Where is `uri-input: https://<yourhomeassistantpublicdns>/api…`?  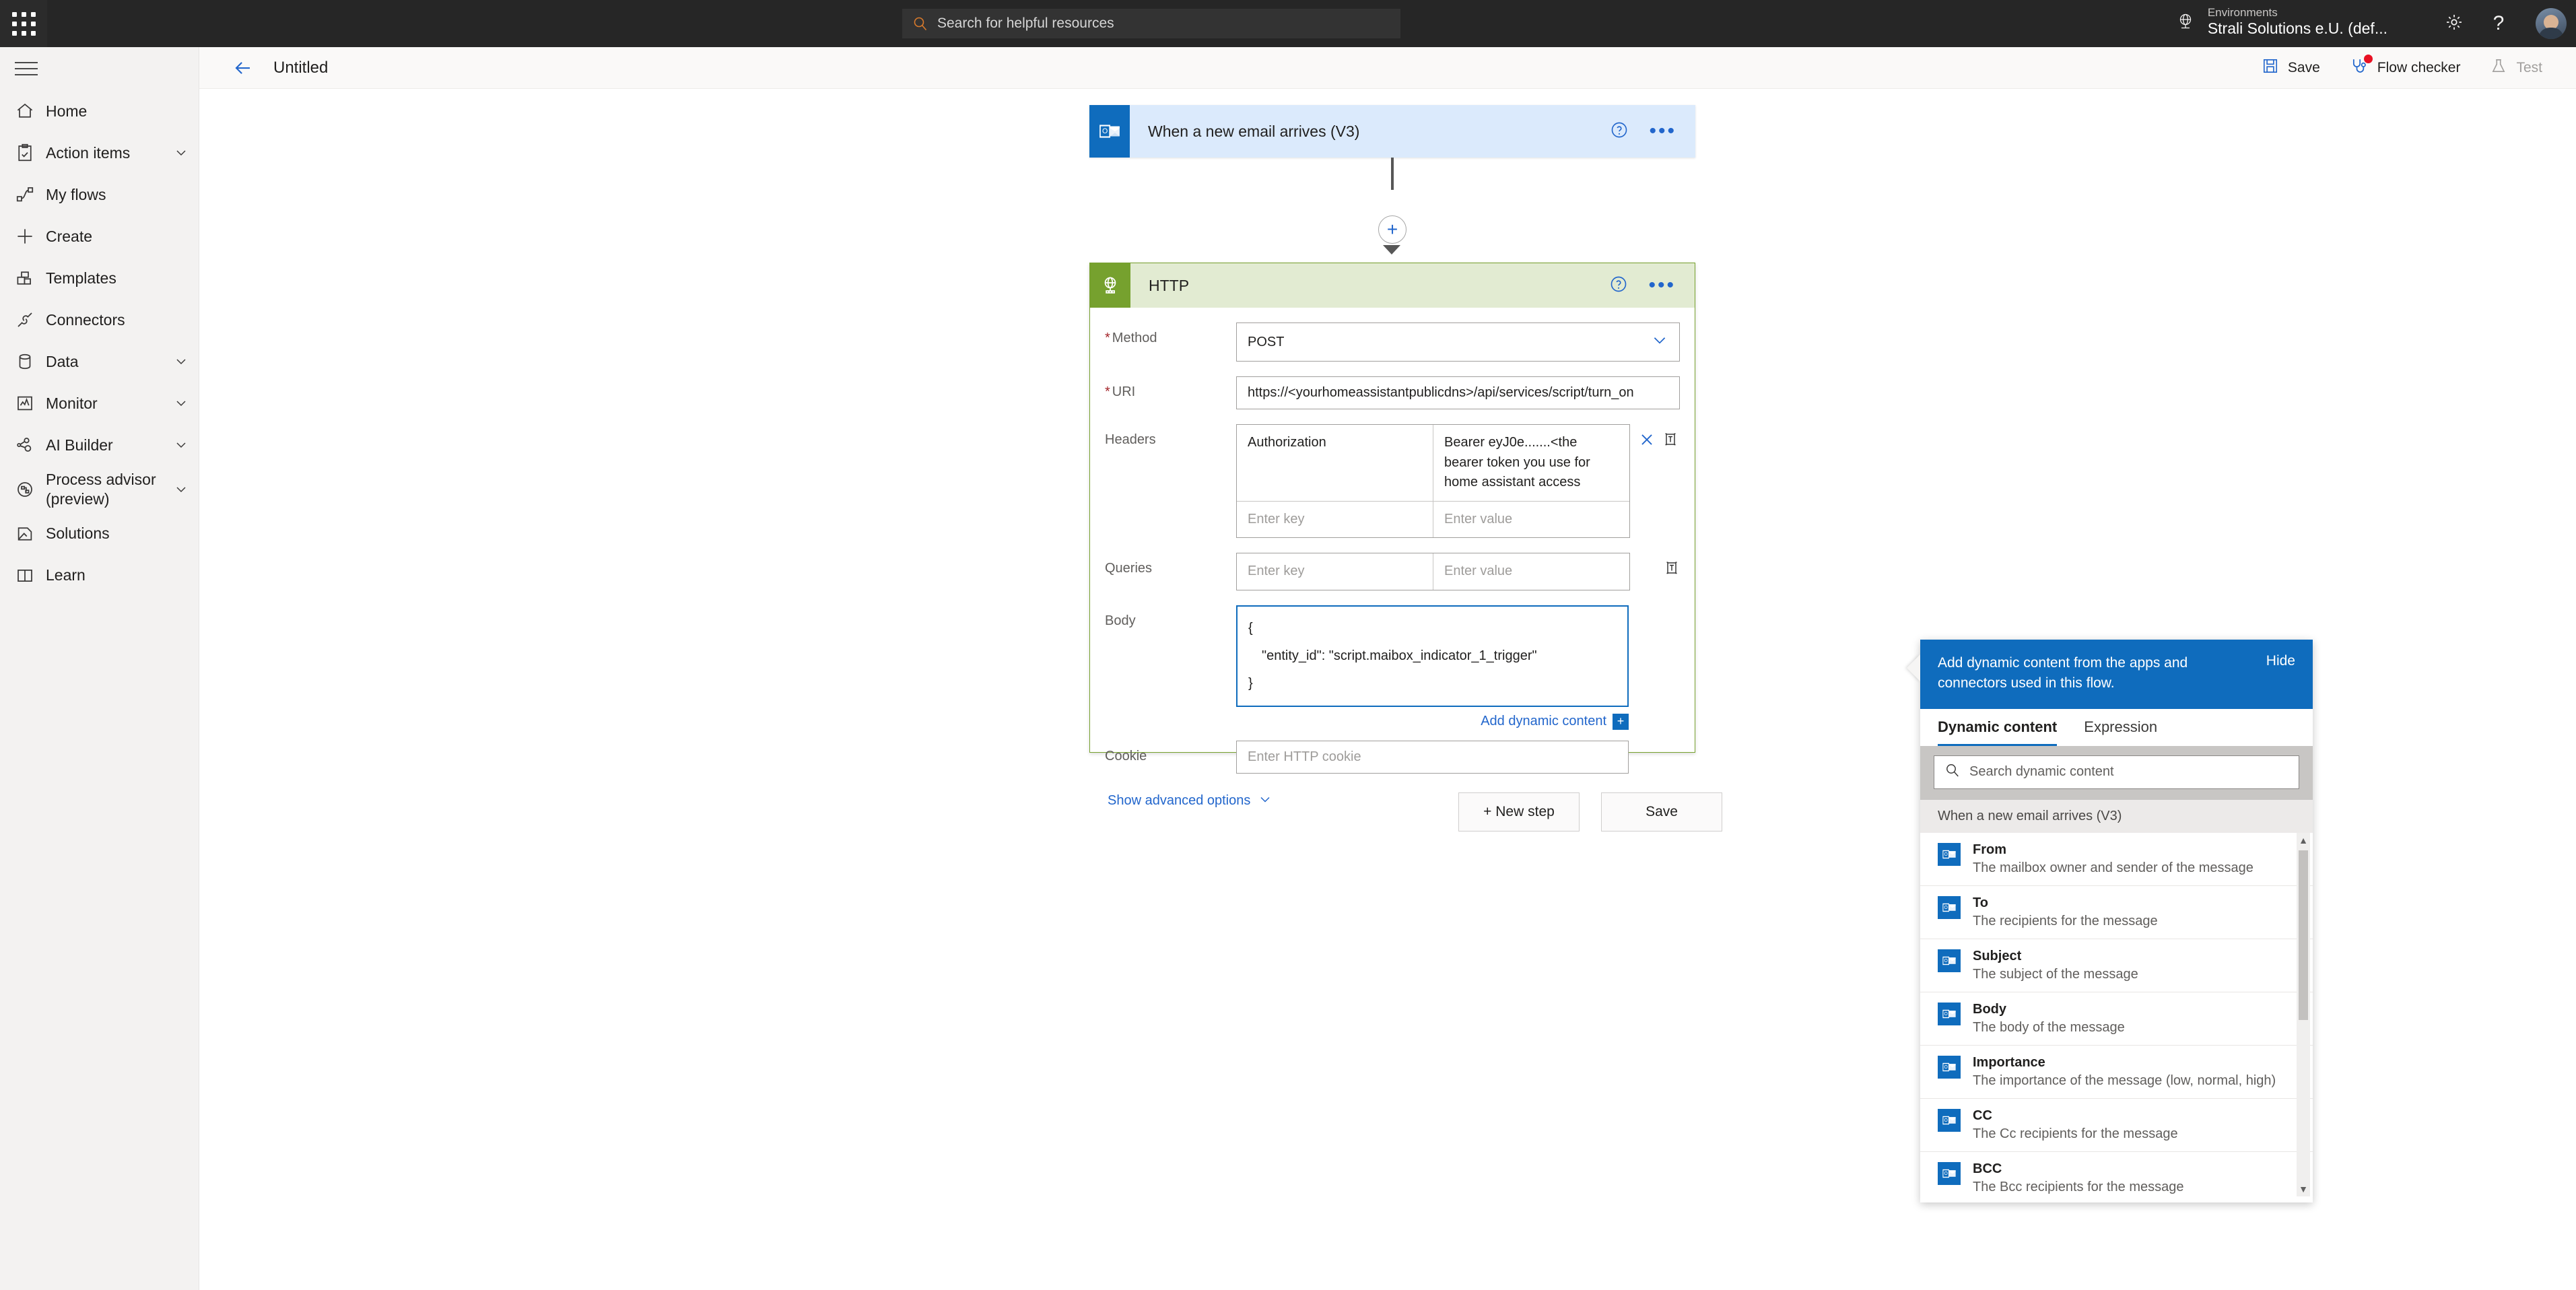 uri-input: https://<yourhomeassistantpublicdns>/api… is located at coordinates (1458, 392).